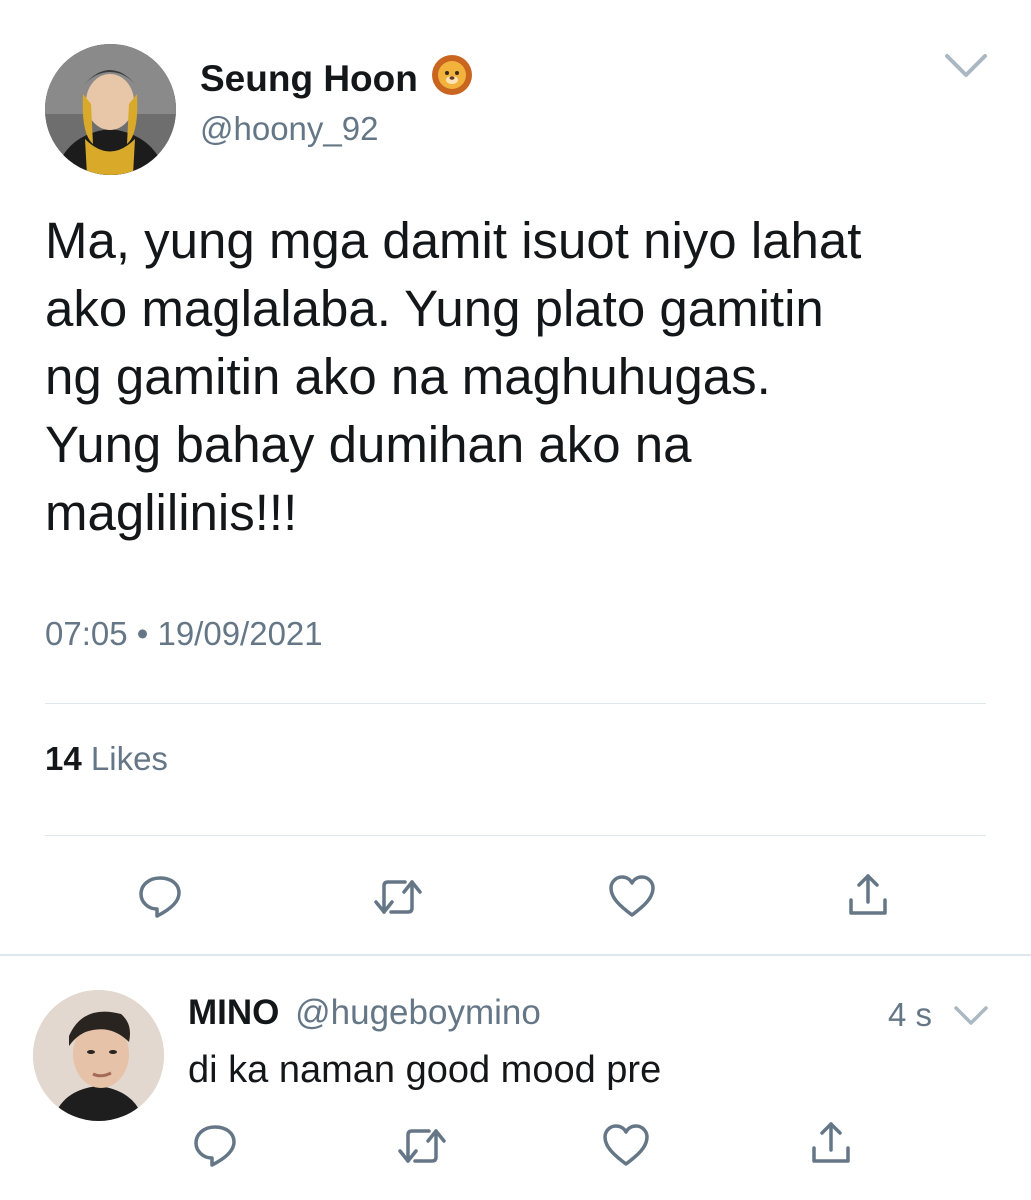  What do you see at coordinates (233, 1012) in the screenshot?
I see `reply-display-name: MINO` at bounding box center [233, 1012].